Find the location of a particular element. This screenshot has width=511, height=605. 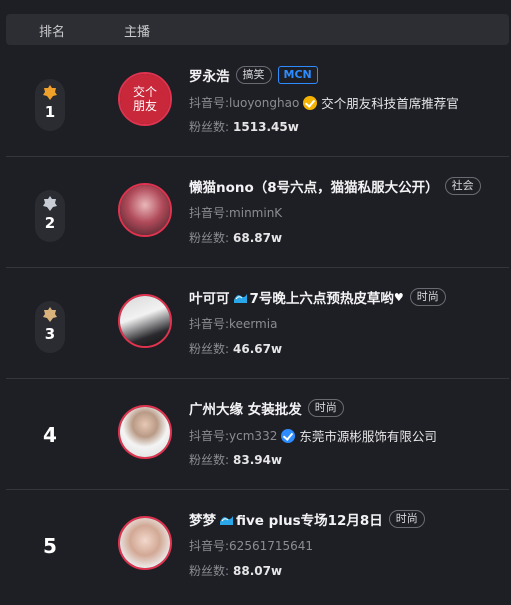

douyin-id-line: 抖音号: minminK is located at coordinates (235, 212).